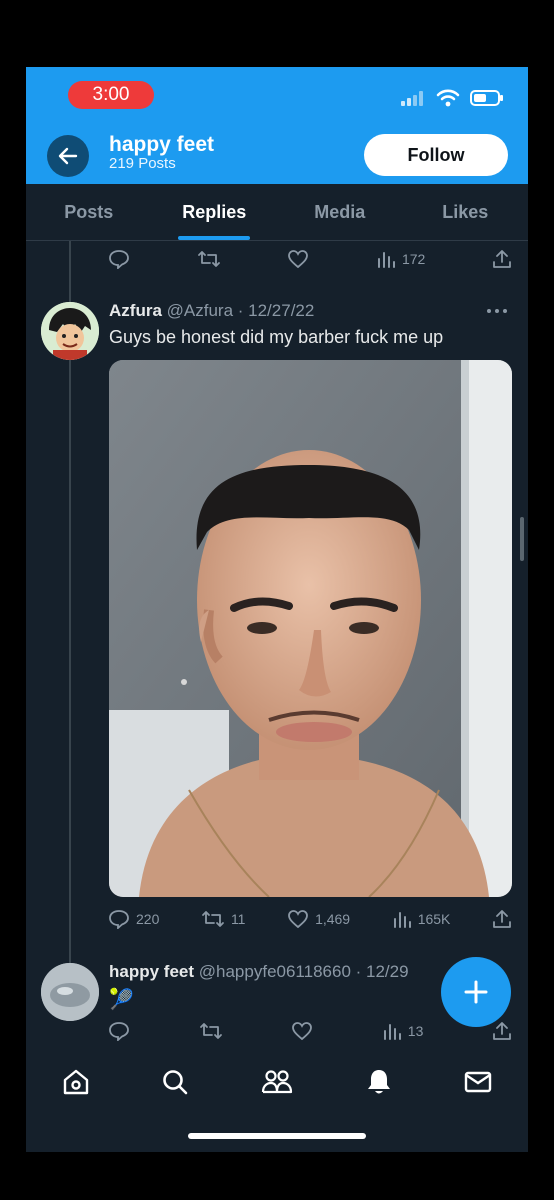  What do you see at coordinates (522, 539) in the screenshot?
I see `scrollbar` at bounding box center [522, 539].